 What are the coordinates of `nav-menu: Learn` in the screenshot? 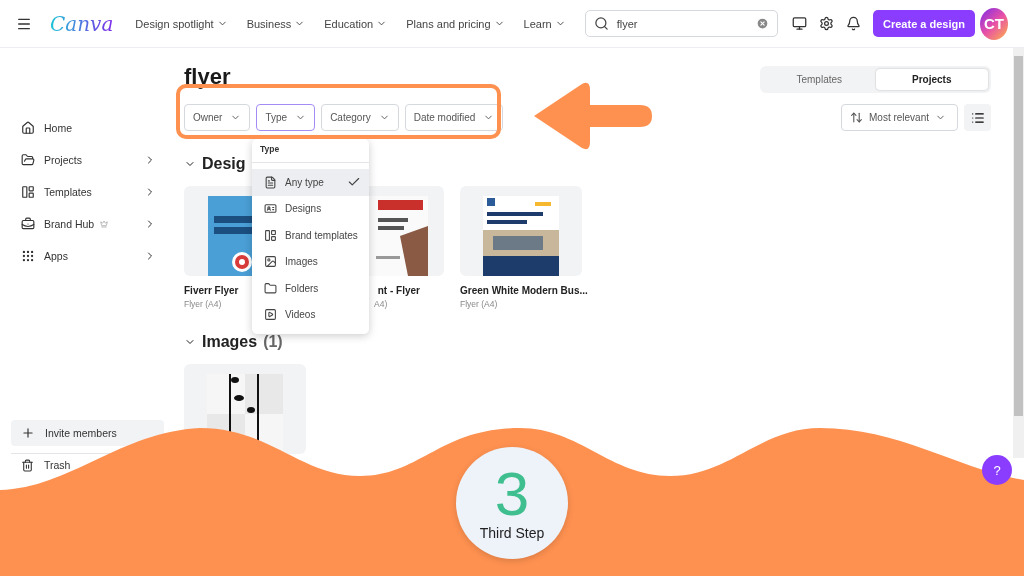 It's located at (544, 23).